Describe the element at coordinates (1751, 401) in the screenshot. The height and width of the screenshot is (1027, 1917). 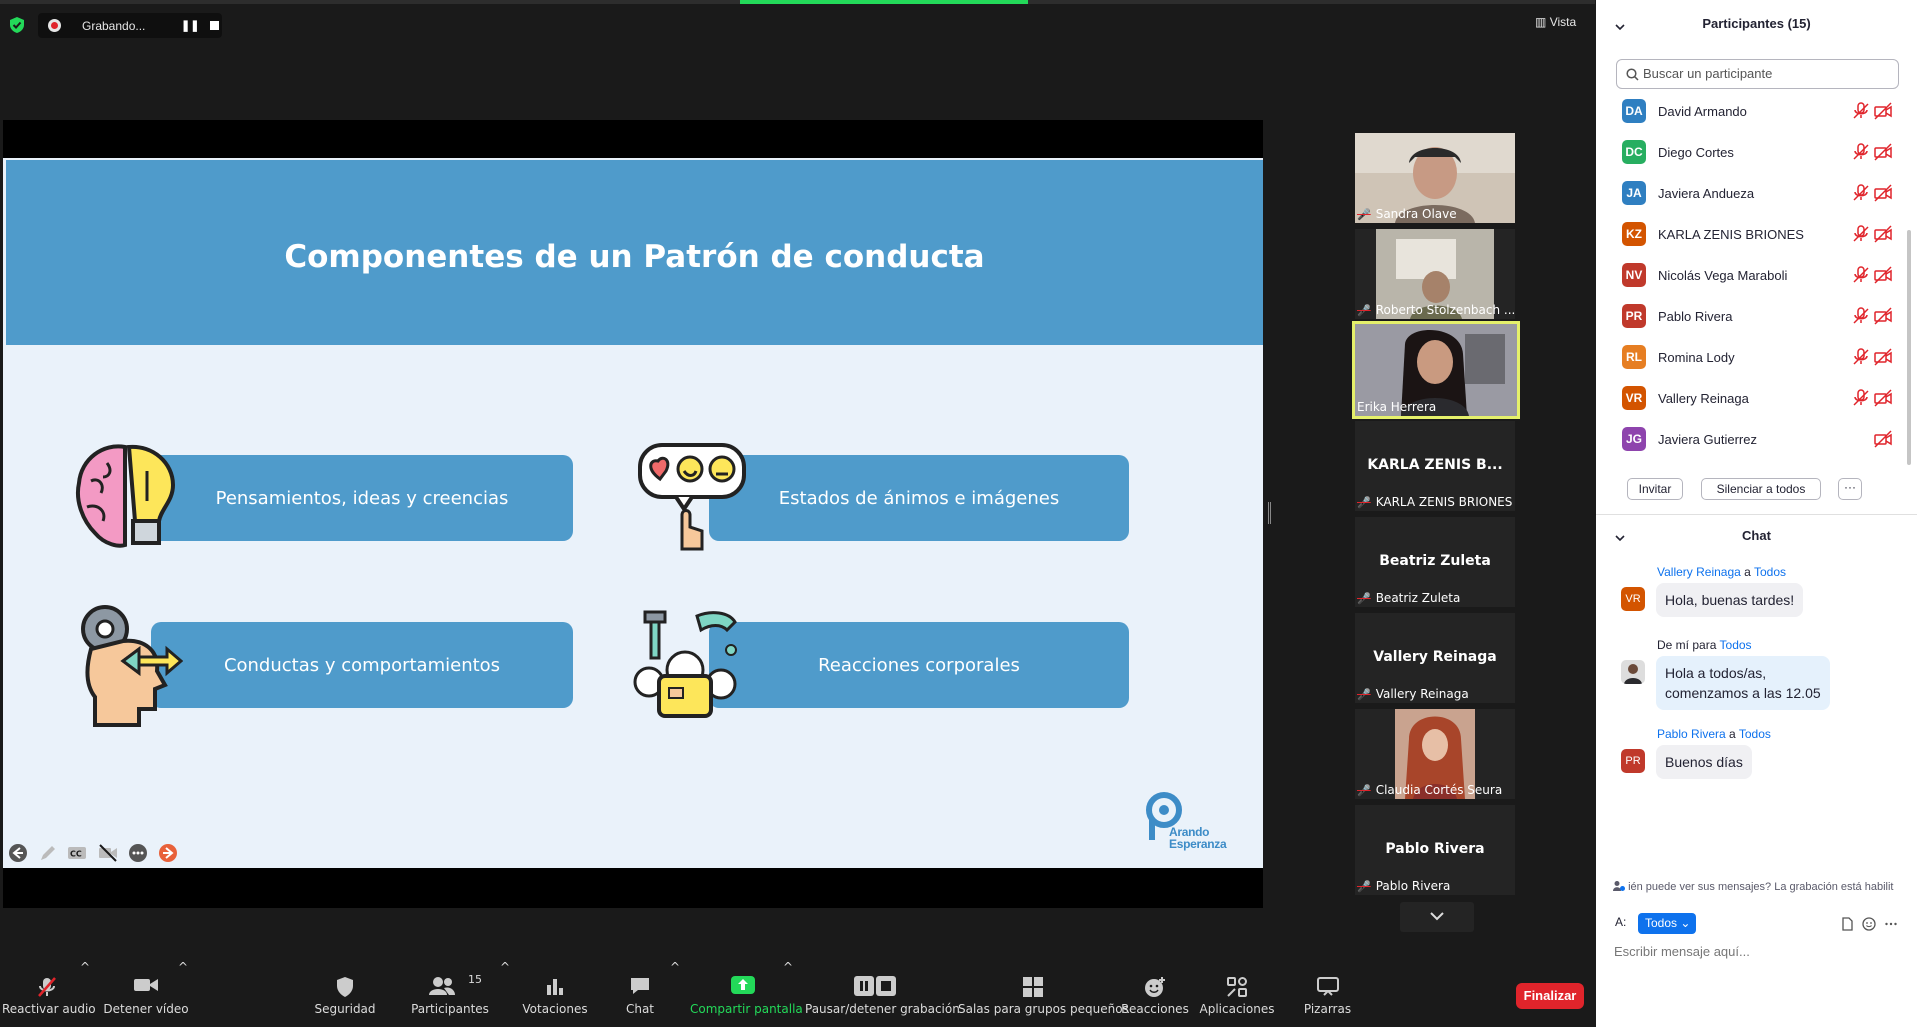
I see `participant-row: VR Vallery Reinaga` at that location.